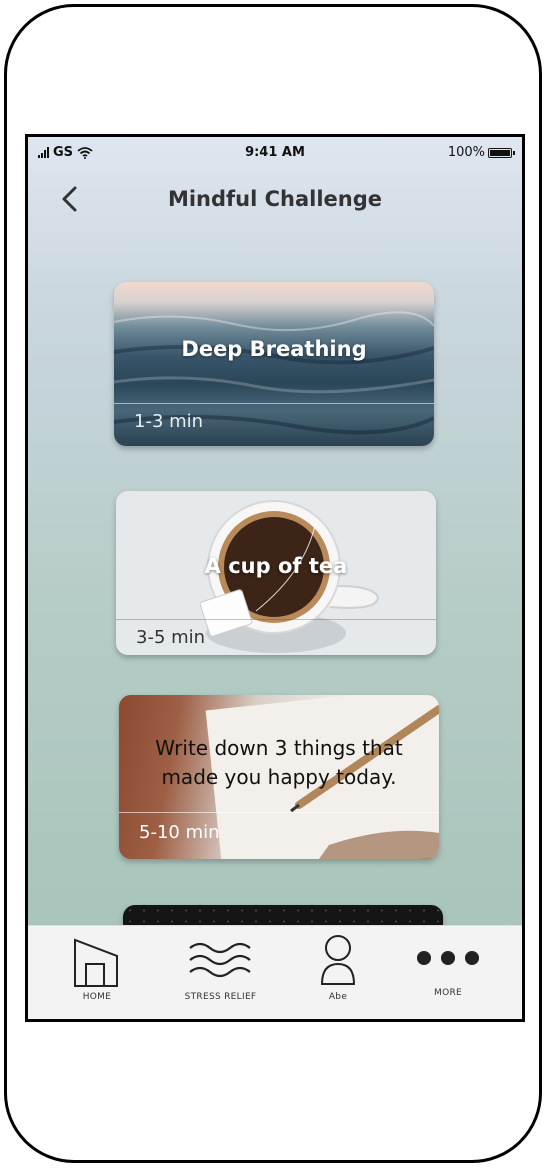 This screenshot has width=550, height=1169. I want to click on user-icon, so click(338, 960).